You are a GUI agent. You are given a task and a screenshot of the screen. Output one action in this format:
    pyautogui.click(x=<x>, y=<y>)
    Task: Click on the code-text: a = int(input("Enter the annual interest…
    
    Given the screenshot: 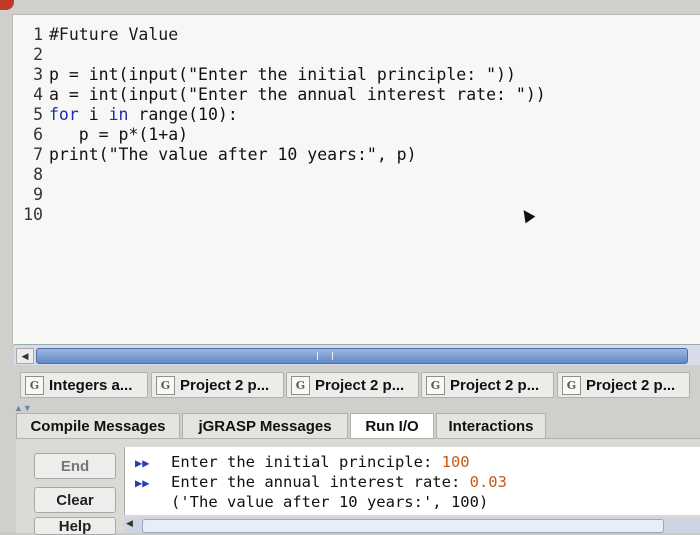 What is the action you would take?
    pyautogui.click(x=297, y=94)
    